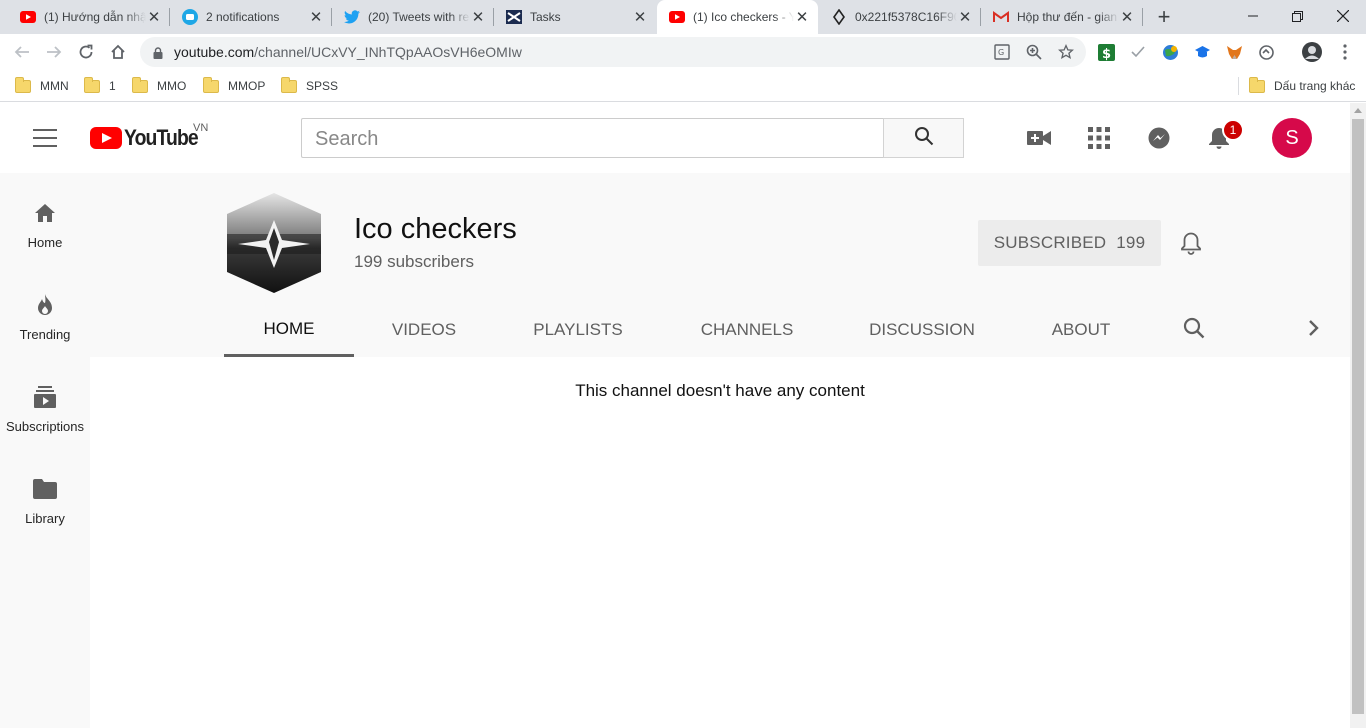 Image resolution: width=1366 pixels, height=728 pixels. What do you see at coordinates (1358, 110) in the screenshot?
I see `scroll-up-arrow-icon` at bounding box center [1358, 110].